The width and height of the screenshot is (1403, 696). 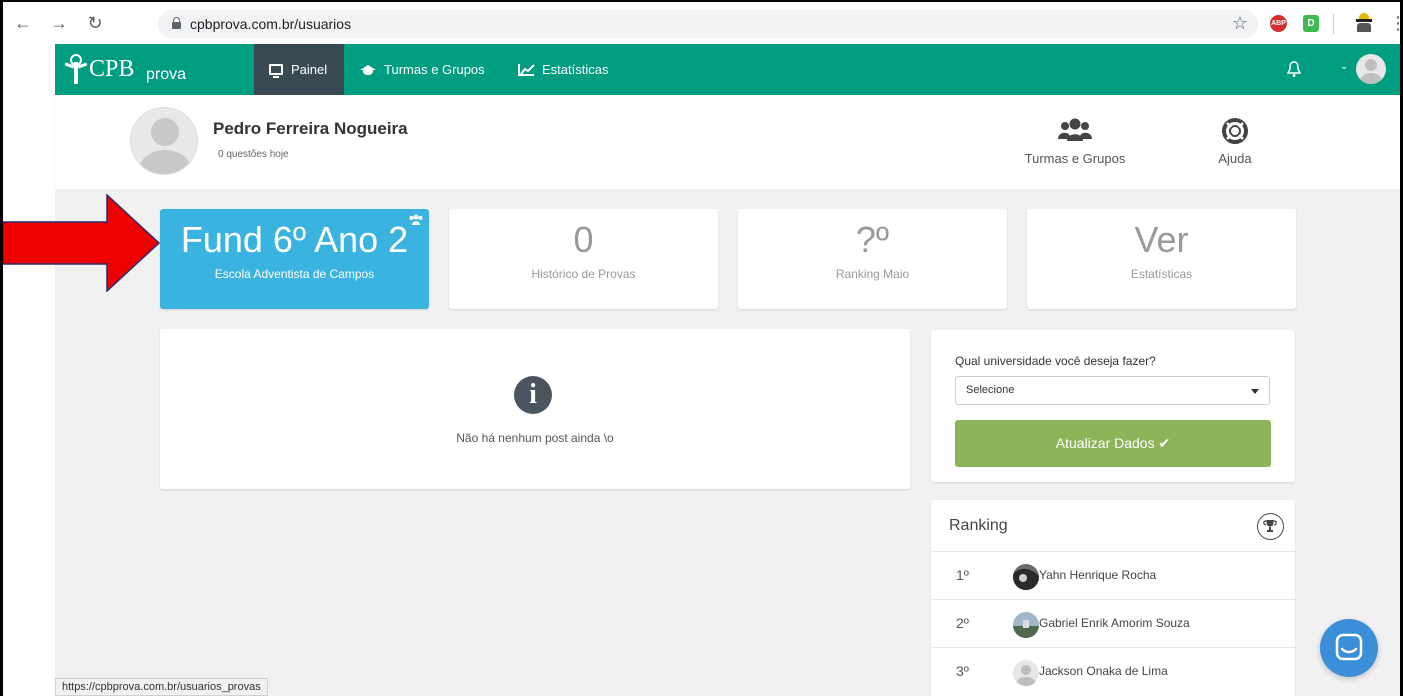 I want to click on line-chart-icon, so click(x=526, y=69).